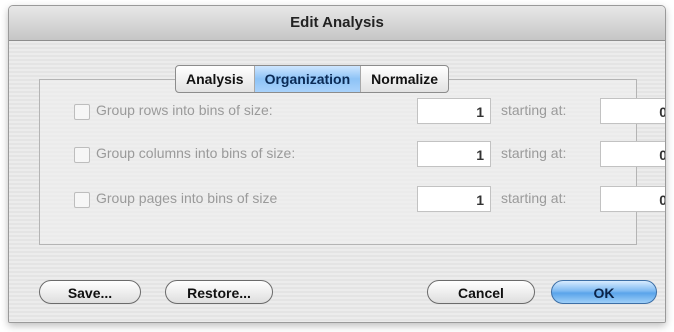 The width and height of the screenshot is (674, 332). I want to click on rows-starting-label: starting at:, so click(534, 110).